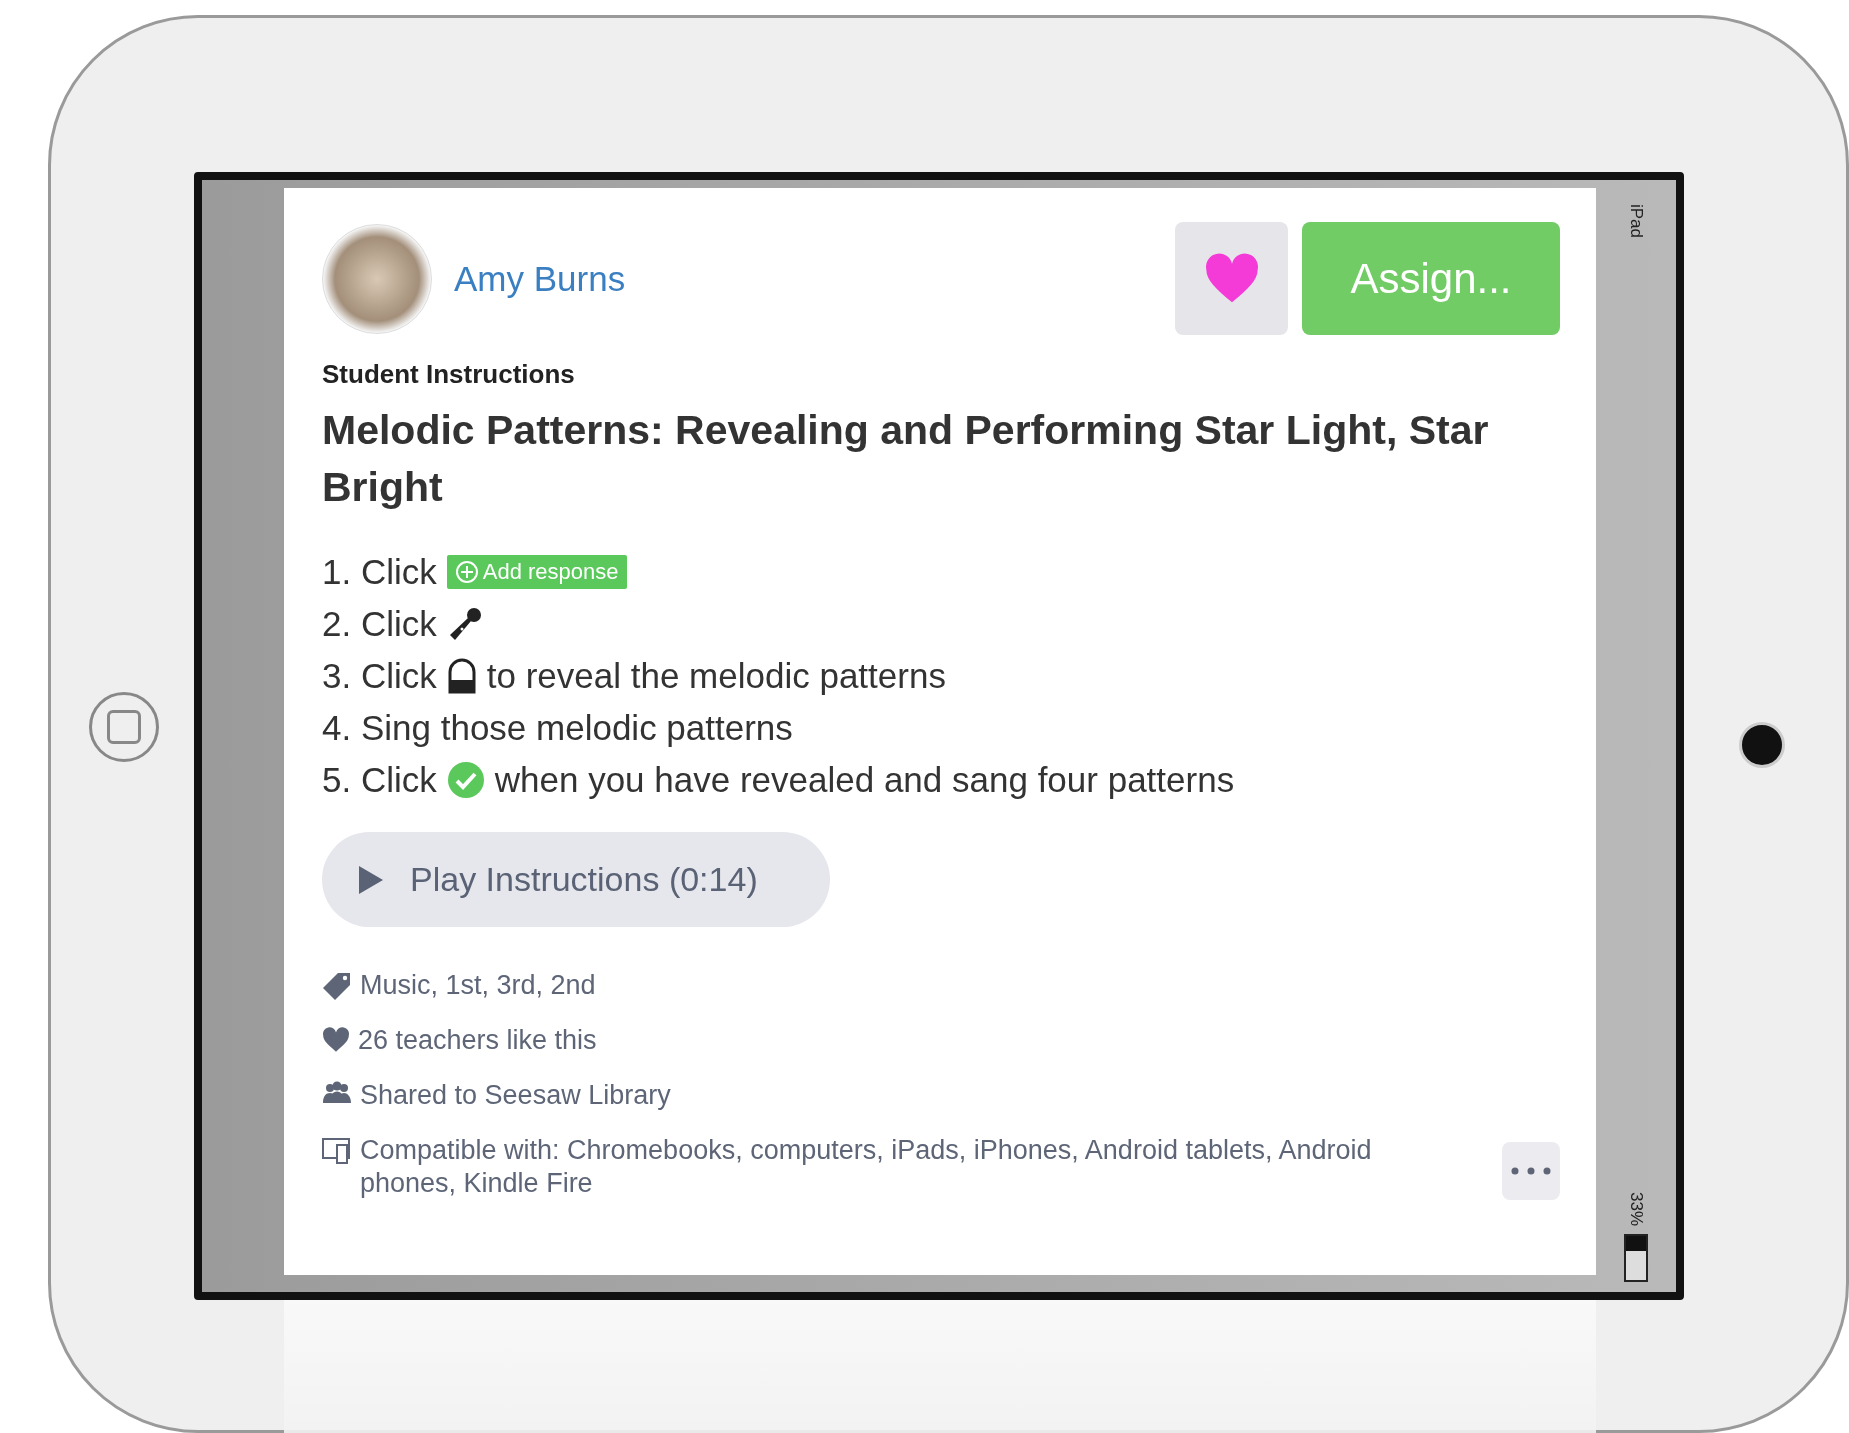 The image size is (1849, 1433). What do you see at coordinates (379, 780) in the screenshot?
I see `instruction-text: 5. Click` at bounding box center [379, 780].